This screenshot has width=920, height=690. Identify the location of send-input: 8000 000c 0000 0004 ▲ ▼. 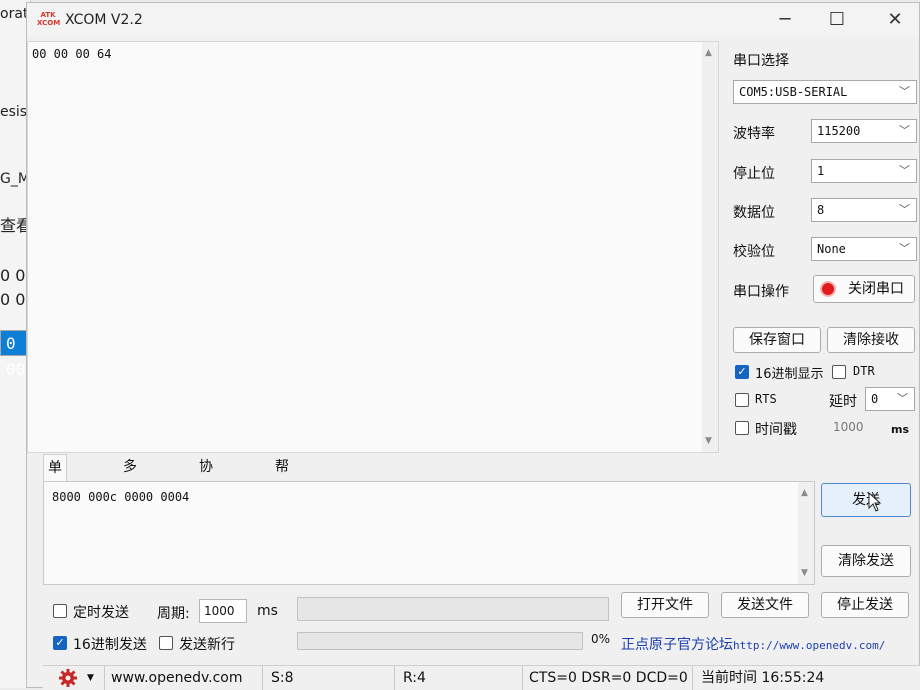
(429, 533).